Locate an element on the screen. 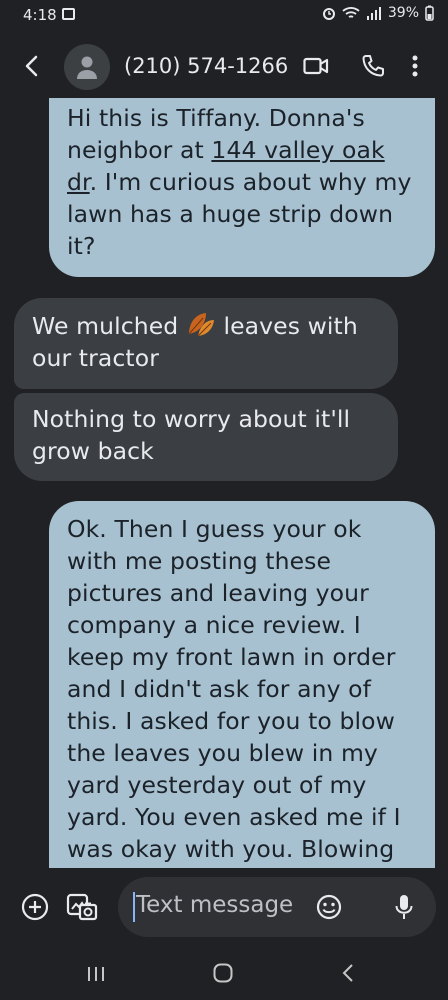 This screenshot has width=448, height=1000. status-bar: 4:18 39% is located at coordinates (224, 15).